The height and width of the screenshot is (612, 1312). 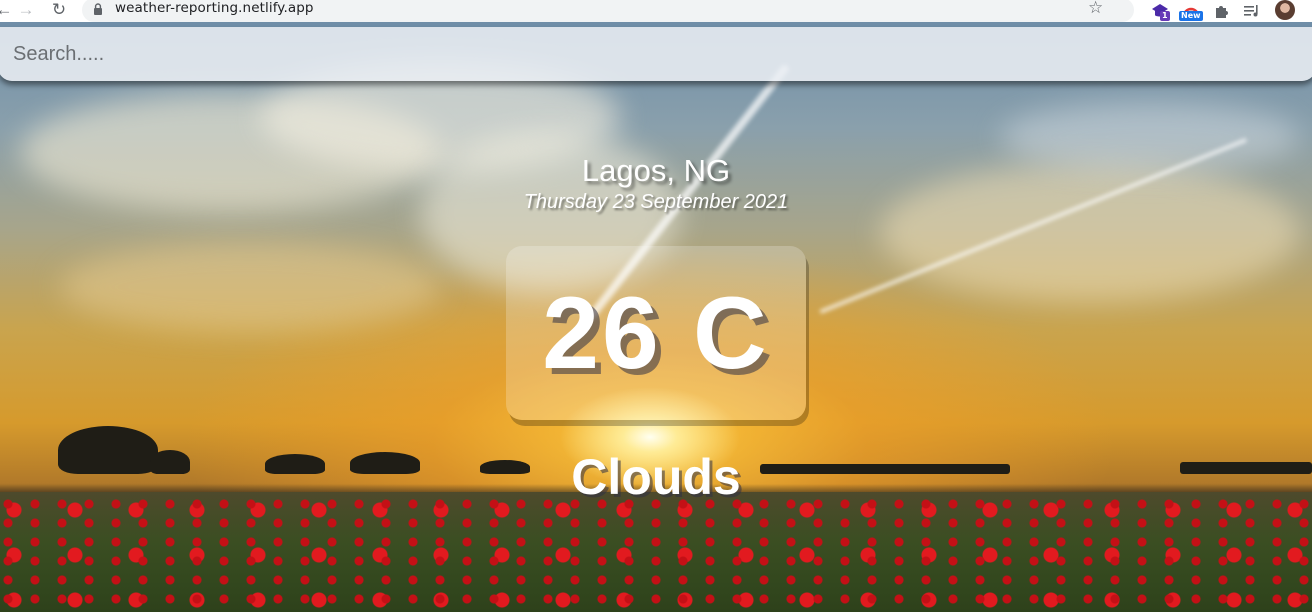 I want to click on address-bar: weather-reporting.netlify.app ☆, so click(x=608, y=11).